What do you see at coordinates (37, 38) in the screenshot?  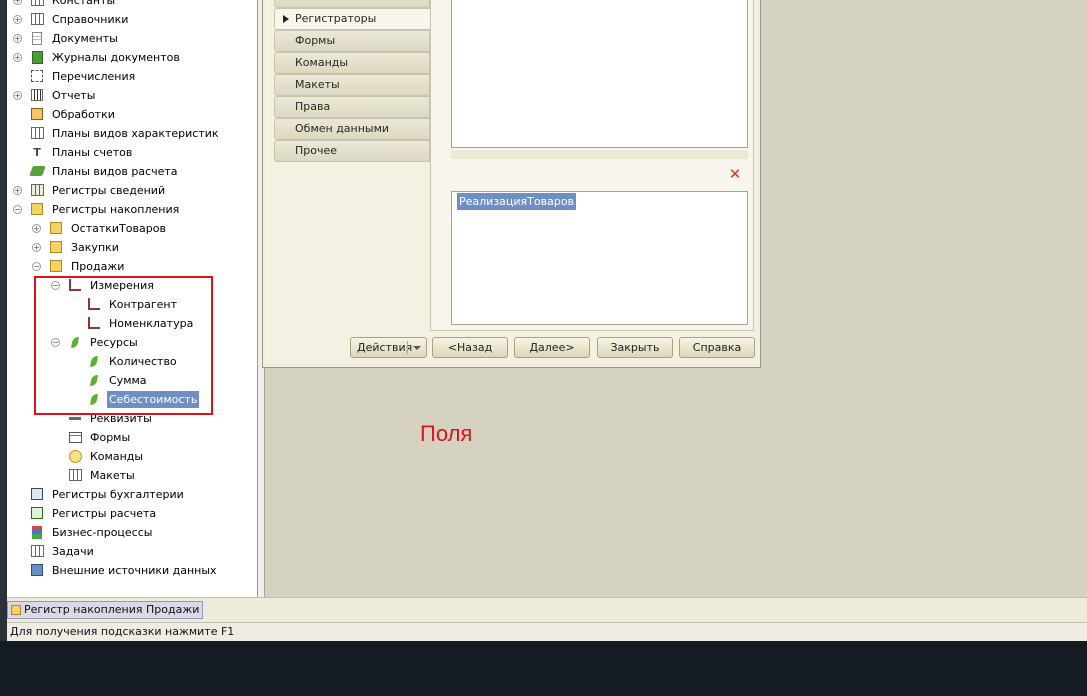 I see `documents-icon` at bounding box center [37, 38].